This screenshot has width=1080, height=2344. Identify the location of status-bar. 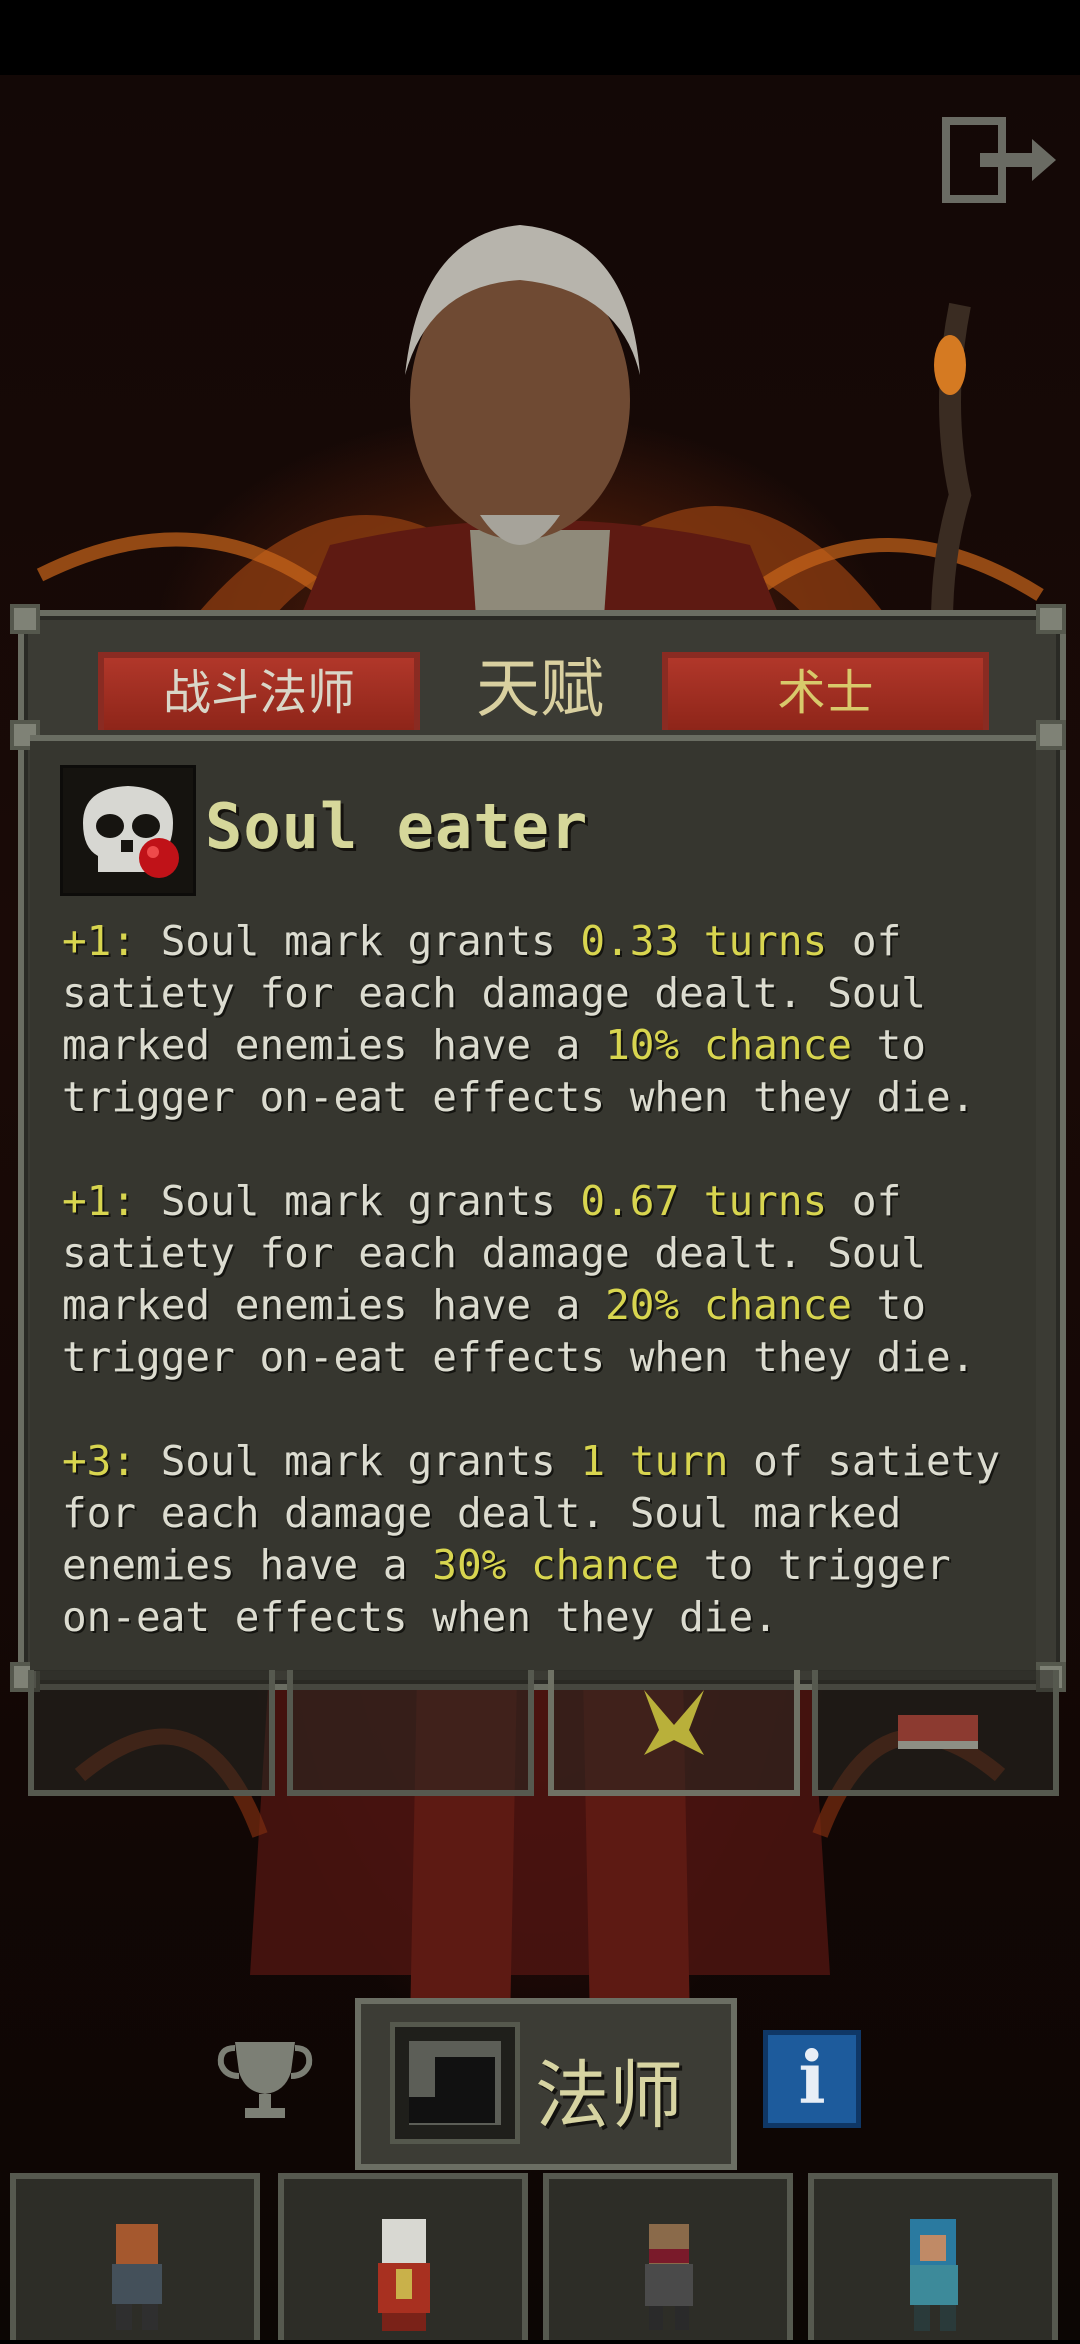
(540, 37).